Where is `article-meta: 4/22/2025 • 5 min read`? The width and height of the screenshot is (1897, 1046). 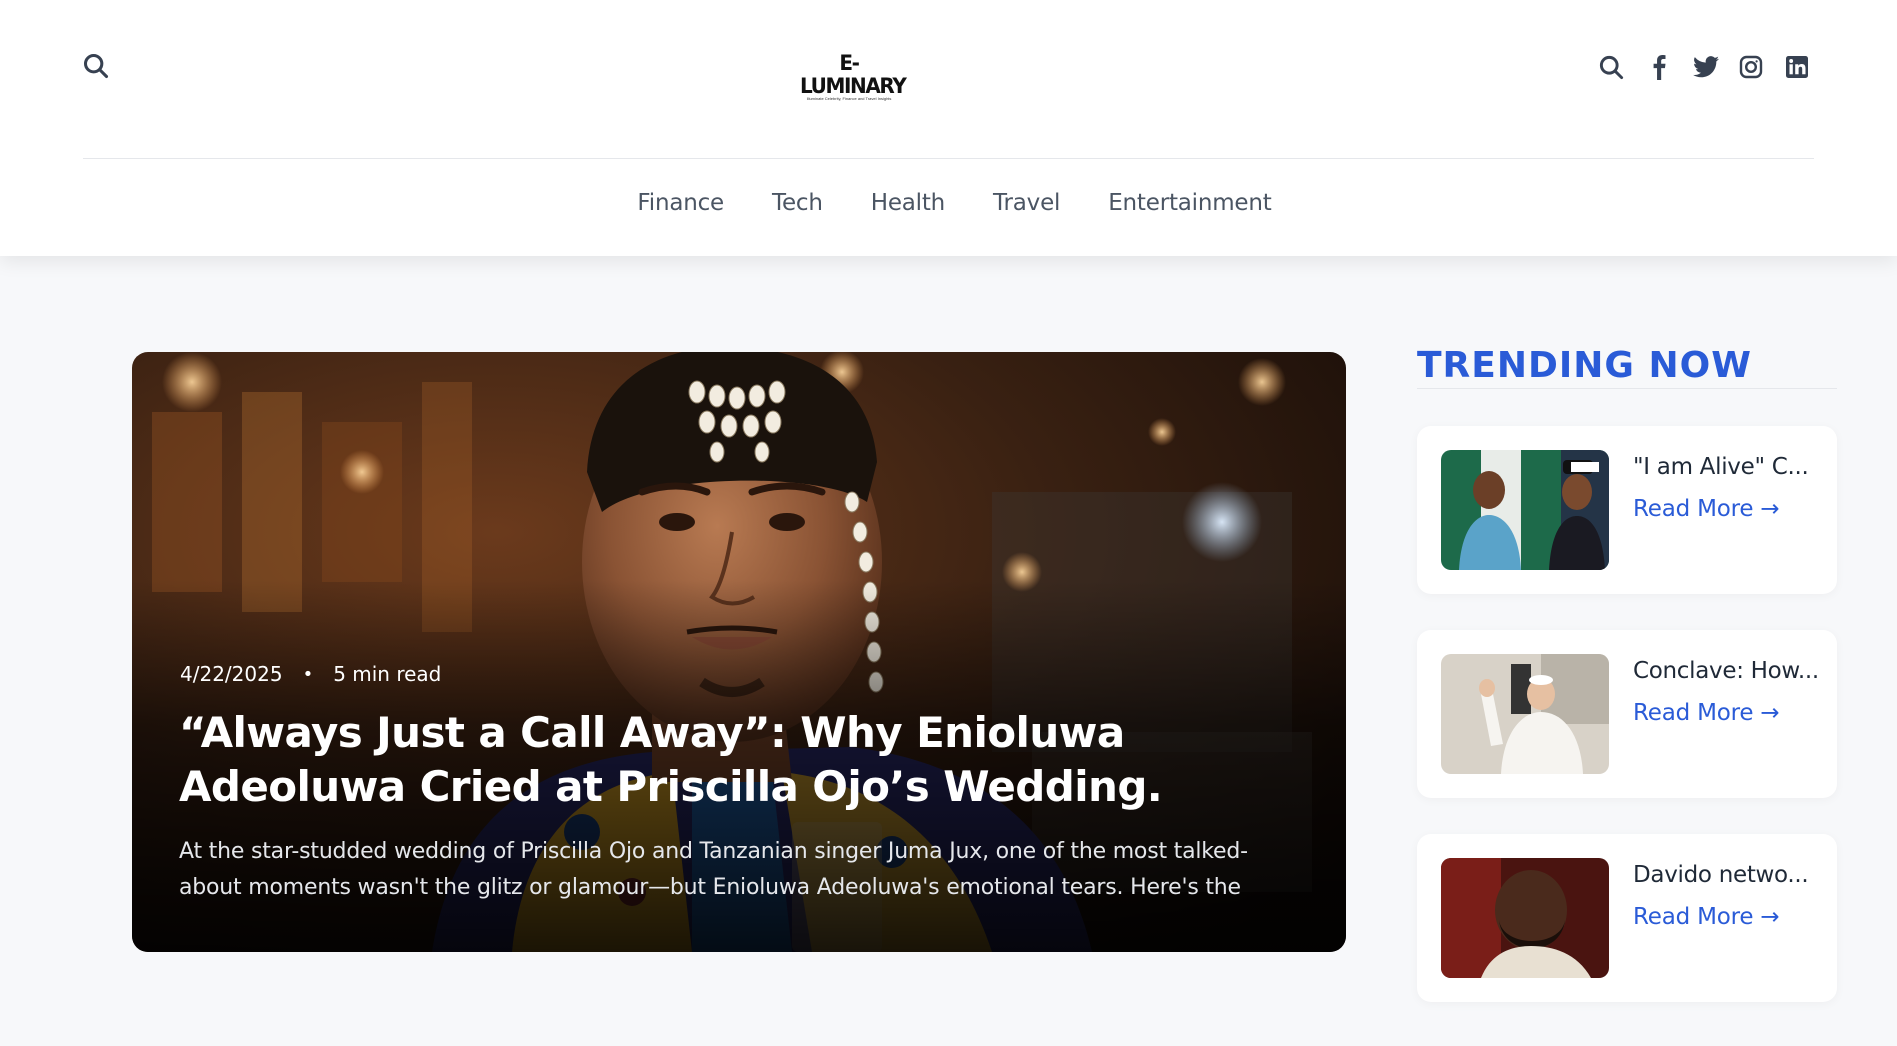 article-meta: 4/22/2025 • 5 min read is located at coordinates (310, 674).